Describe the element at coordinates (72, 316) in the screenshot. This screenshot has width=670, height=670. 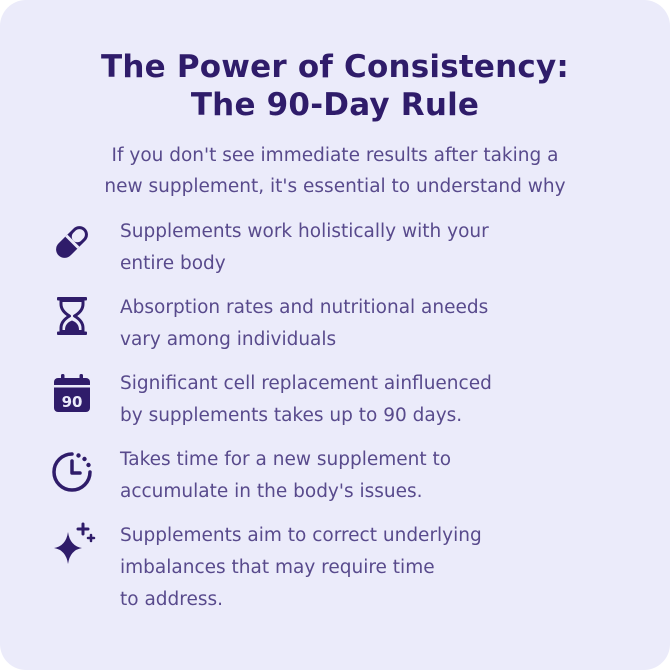
I see `hourglass-icon` at that location.